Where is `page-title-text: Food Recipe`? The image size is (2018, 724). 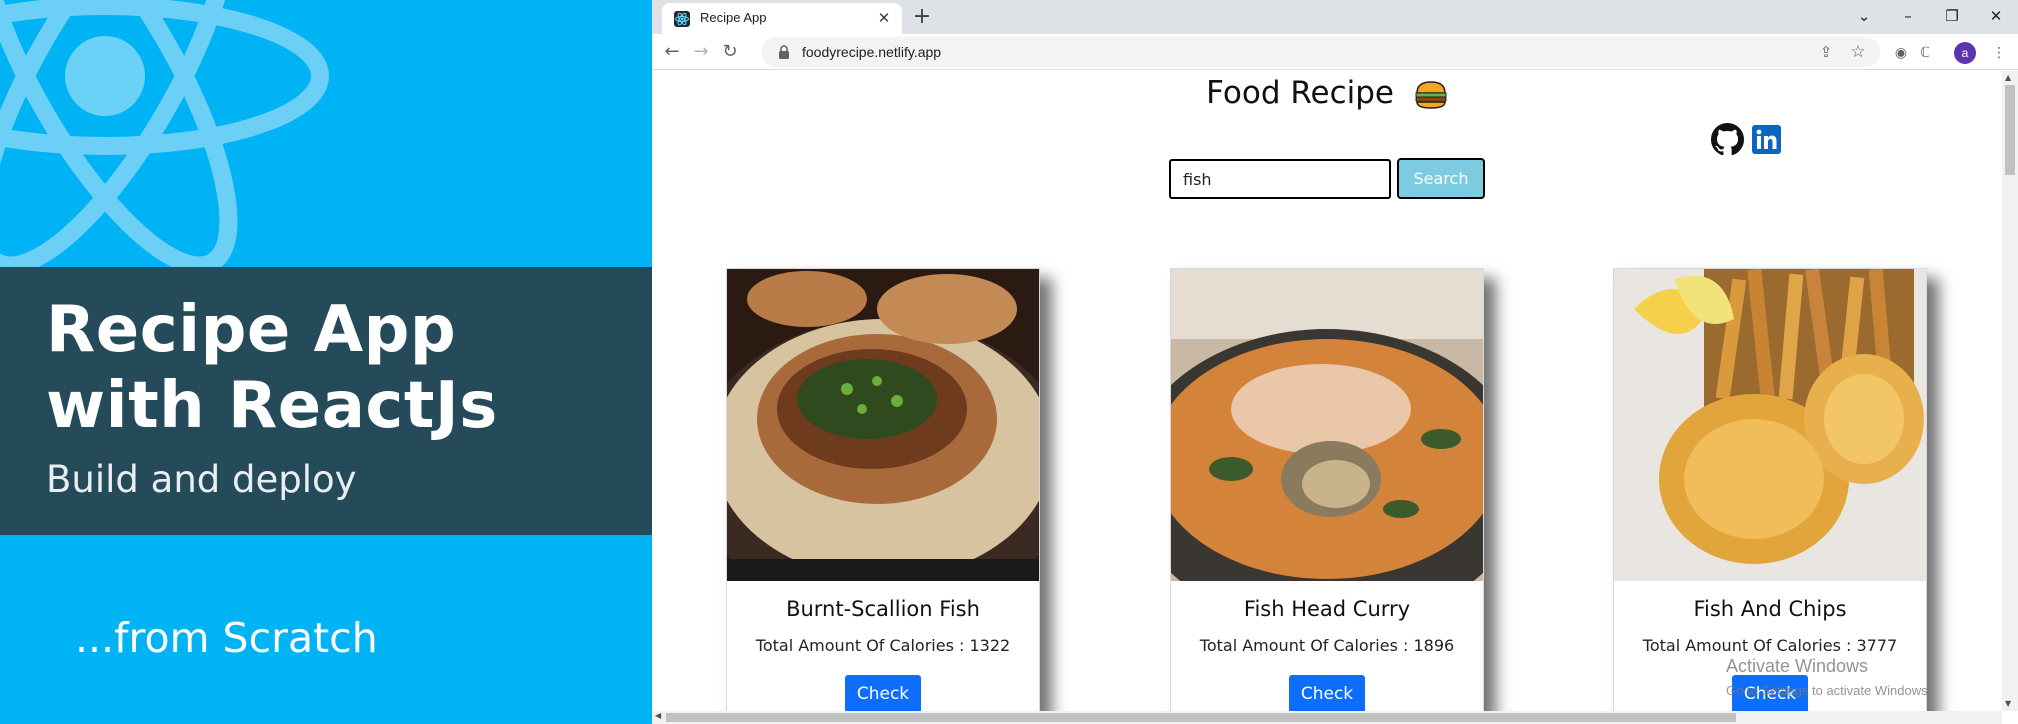
page-title-text: Food Recipe is located at coordinates (1300, 93).